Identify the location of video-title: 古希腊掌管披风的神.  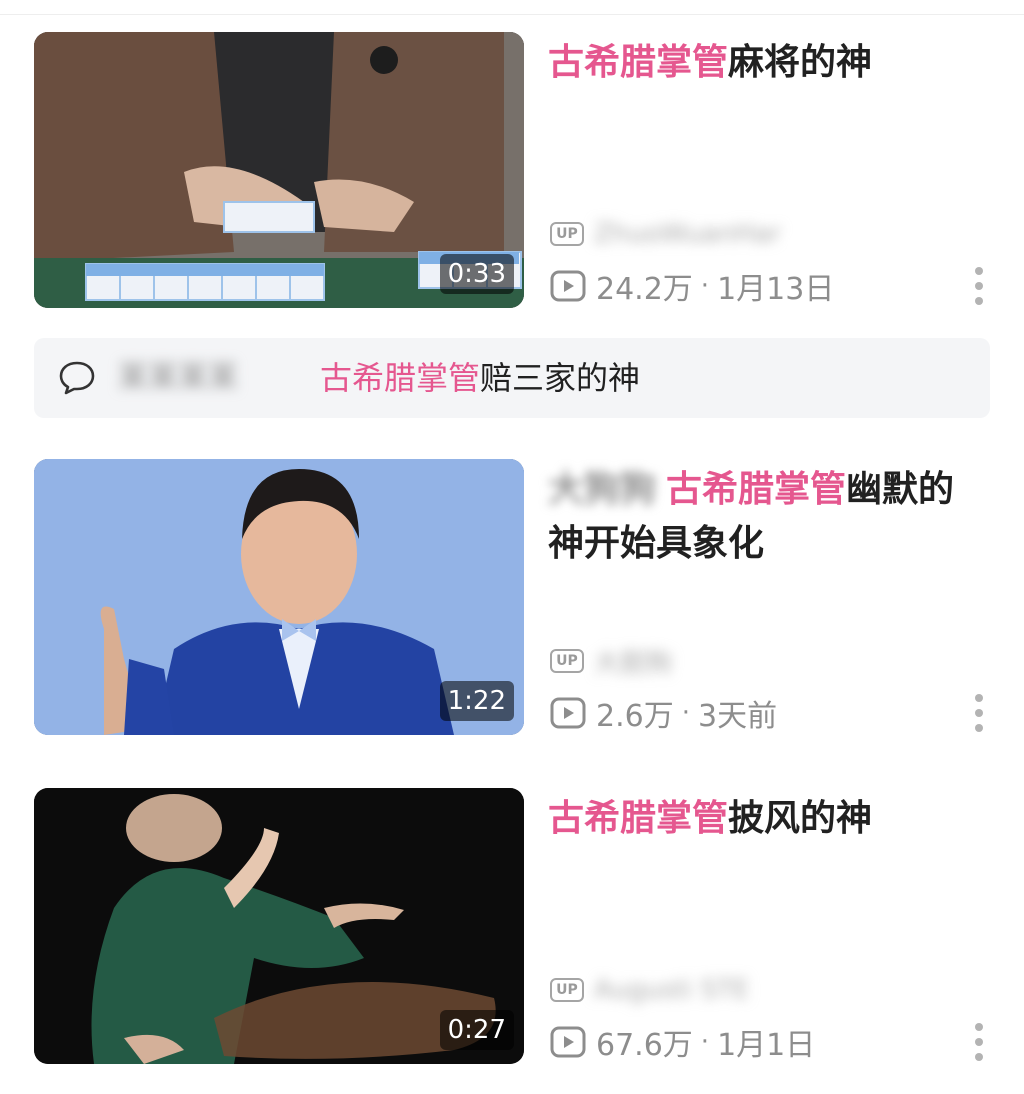
(763, 819).